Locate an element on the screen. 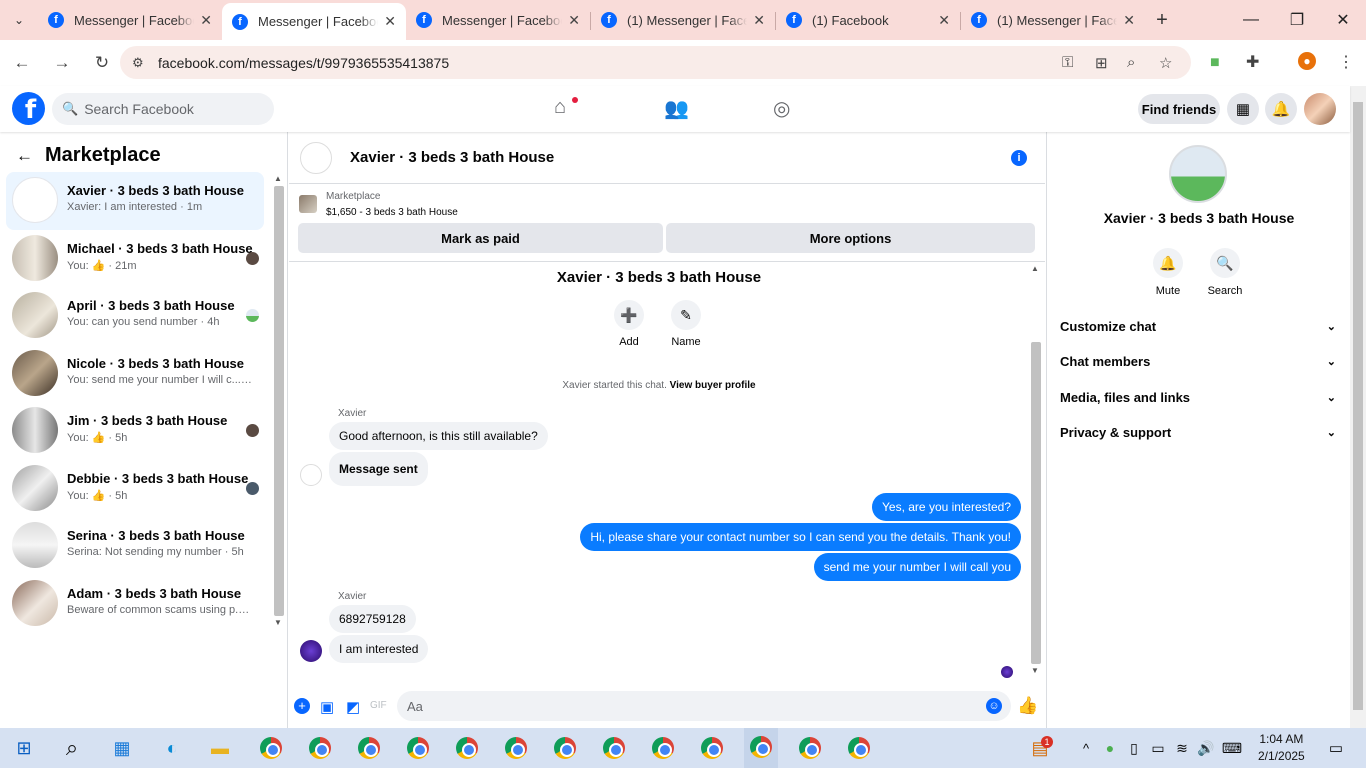 The height and width of the screenshot is (768, 1366). add-people-button: ➕ Add is located at coordinates (629, 324).